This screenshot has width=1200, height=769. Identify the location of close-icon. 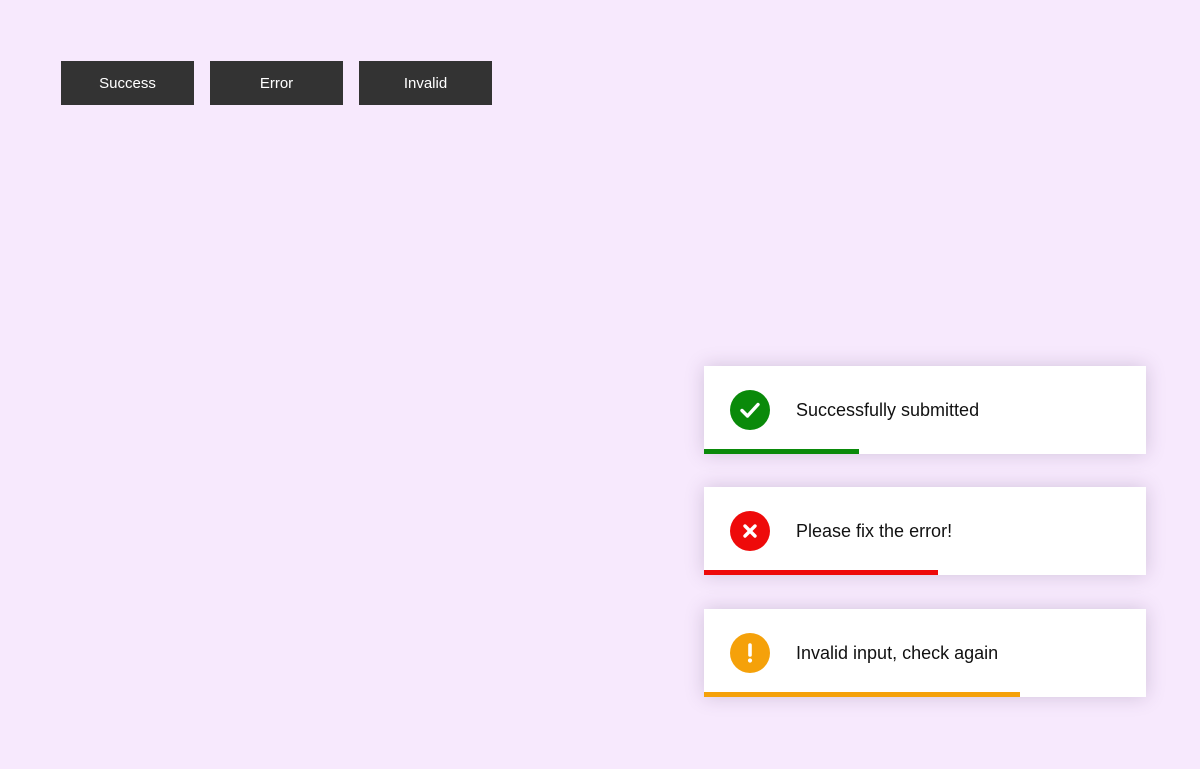
(750, 531).